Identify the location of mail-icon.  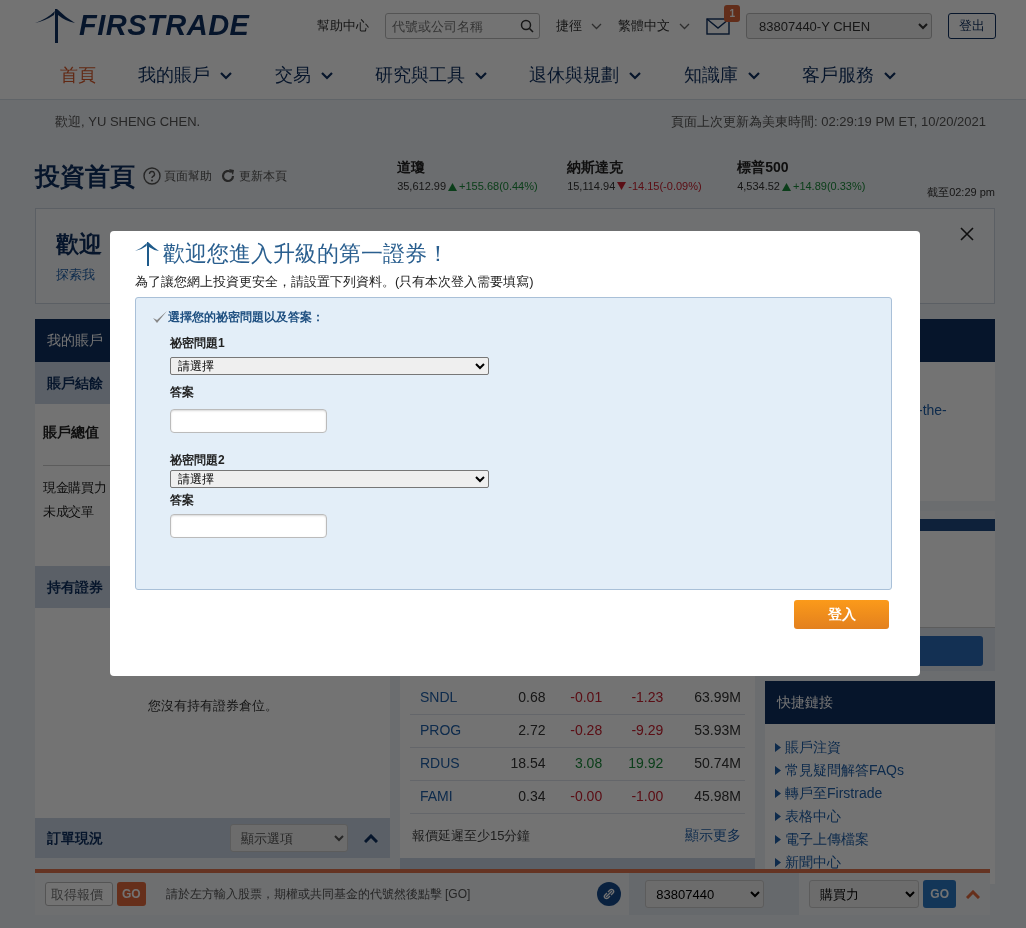
(718, 27).